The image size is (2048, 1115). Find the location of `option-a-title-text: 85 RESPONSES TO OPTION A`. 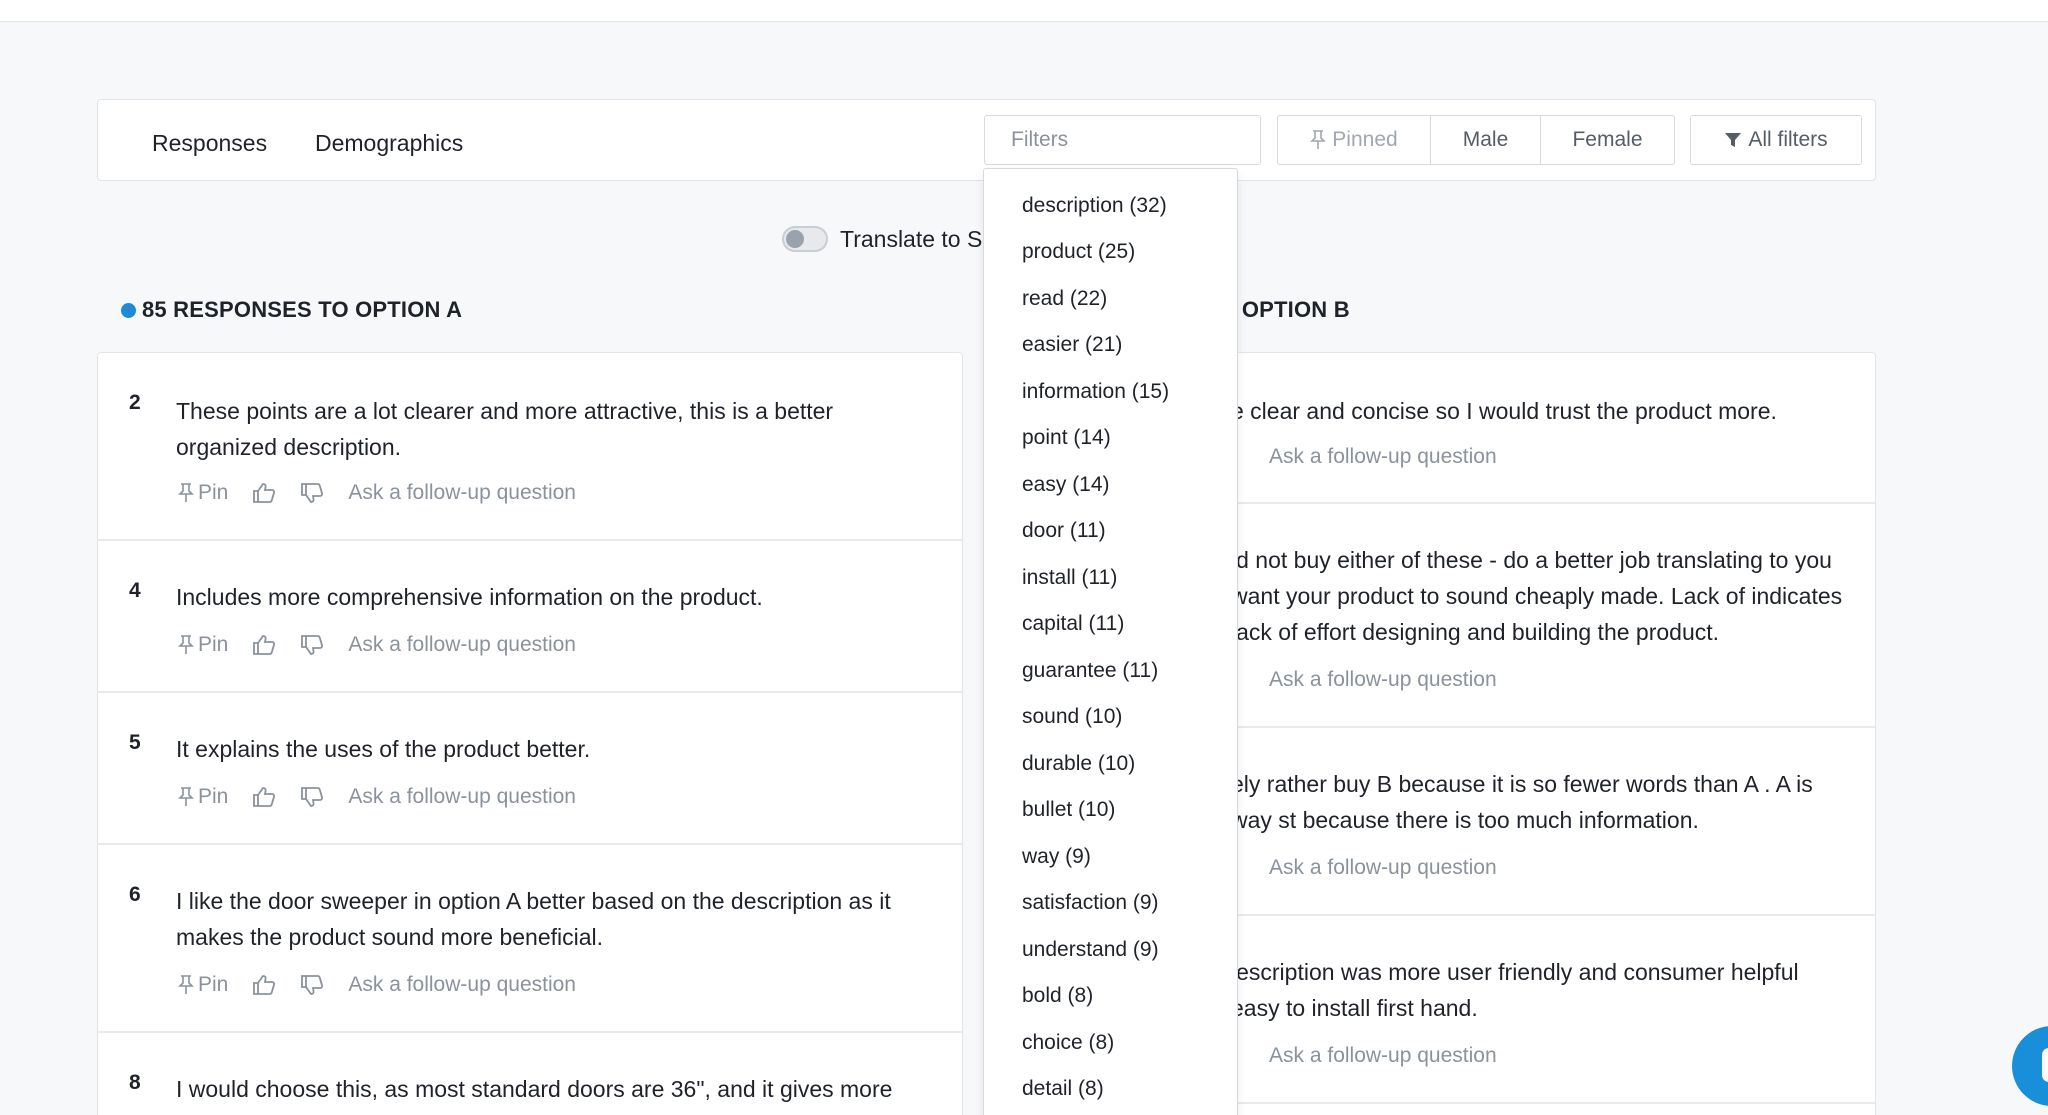

option-a-title-text: 85 RESPONSES TO OPTION A is located at coordinates (302, 309).